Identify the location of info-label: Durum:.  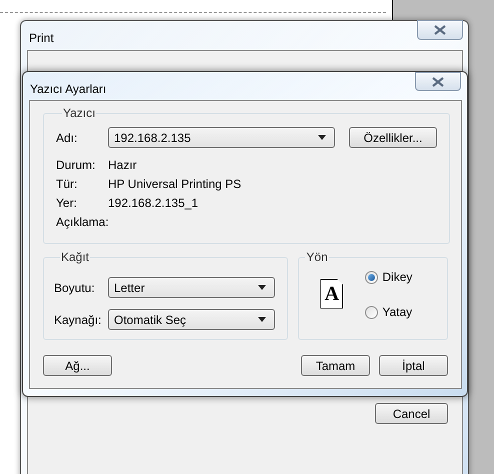
(76, 165).